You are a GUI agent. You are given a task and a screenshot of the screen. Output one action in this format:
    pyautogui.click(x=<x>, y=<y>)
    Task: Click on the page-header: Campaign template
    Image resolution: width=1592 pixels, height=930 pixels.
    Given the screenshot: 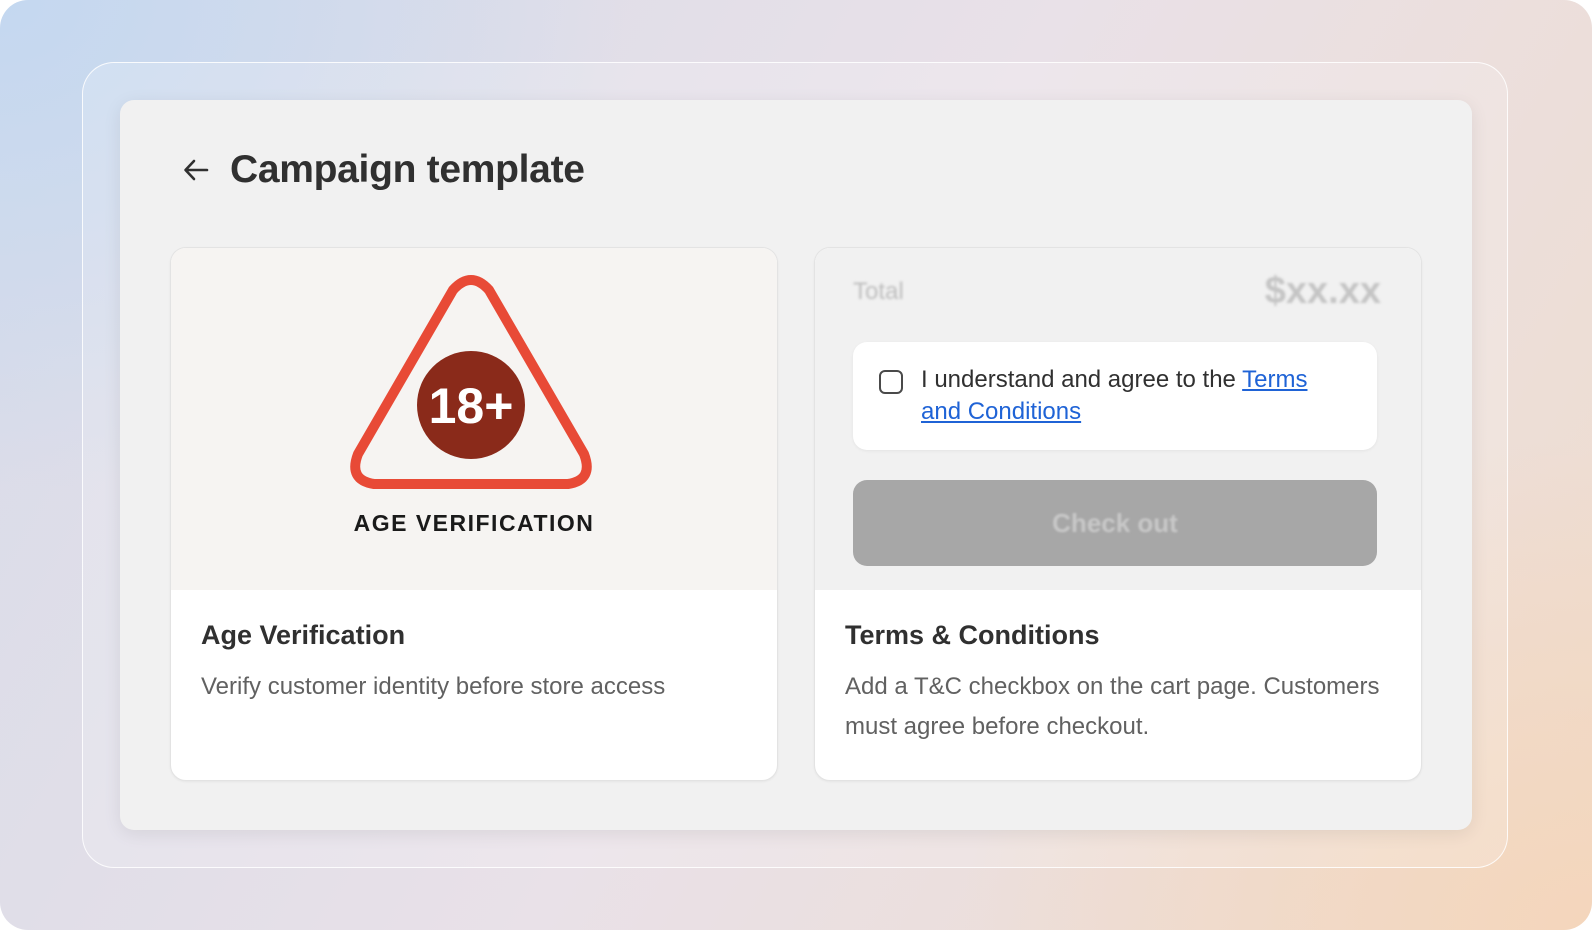 What is the action you would take?
    pyautogui.click(x=382, y=170)
    